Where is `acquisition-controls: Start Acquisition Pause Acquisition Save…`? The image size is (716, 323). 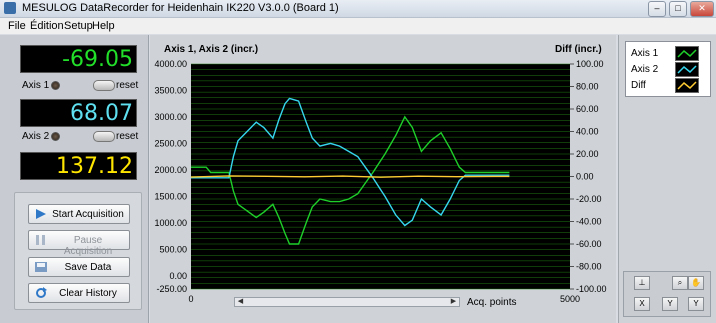
acquisition-controls: Start Acquisition Pause Acquisition Save… is located at coordinates (78, 251).